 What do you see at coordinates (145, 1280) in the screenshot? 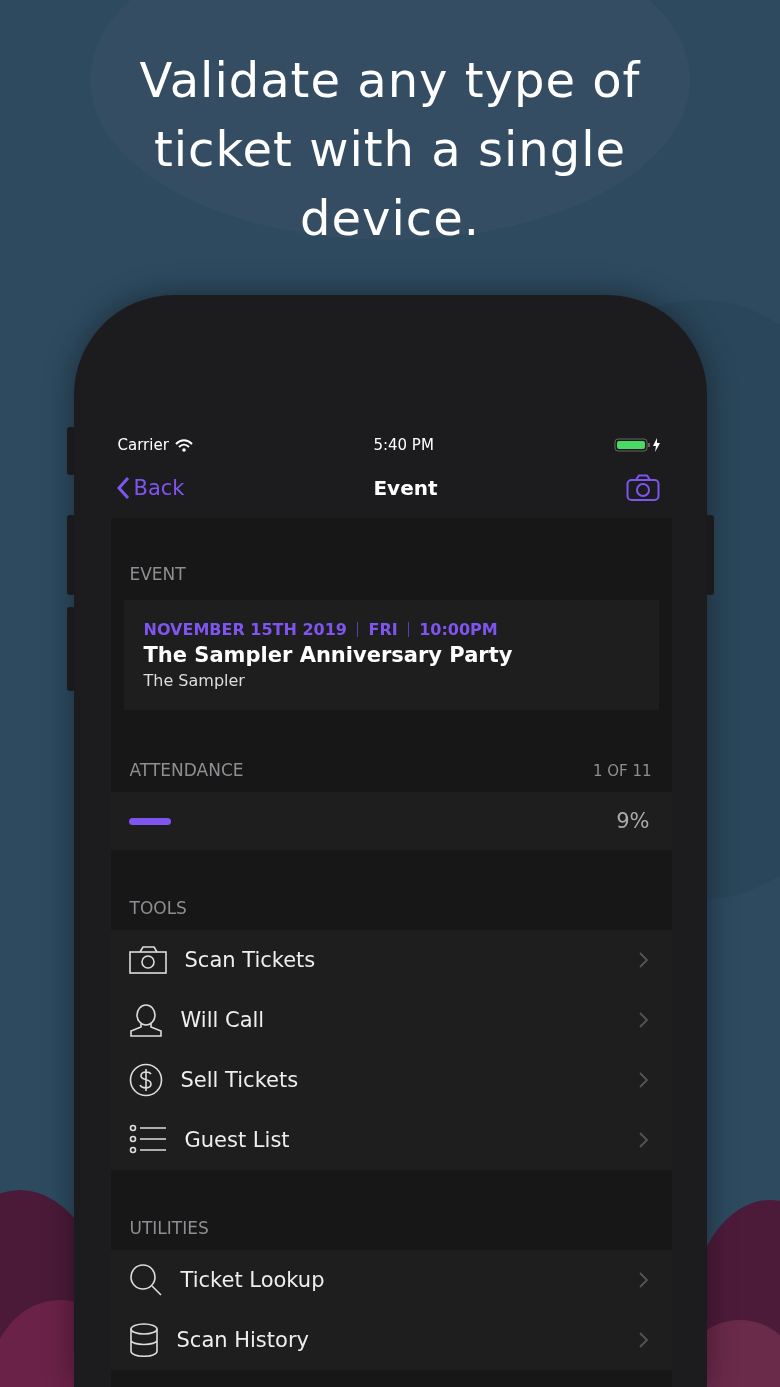
I see `search-icon` at bounding box center [145, 1280].